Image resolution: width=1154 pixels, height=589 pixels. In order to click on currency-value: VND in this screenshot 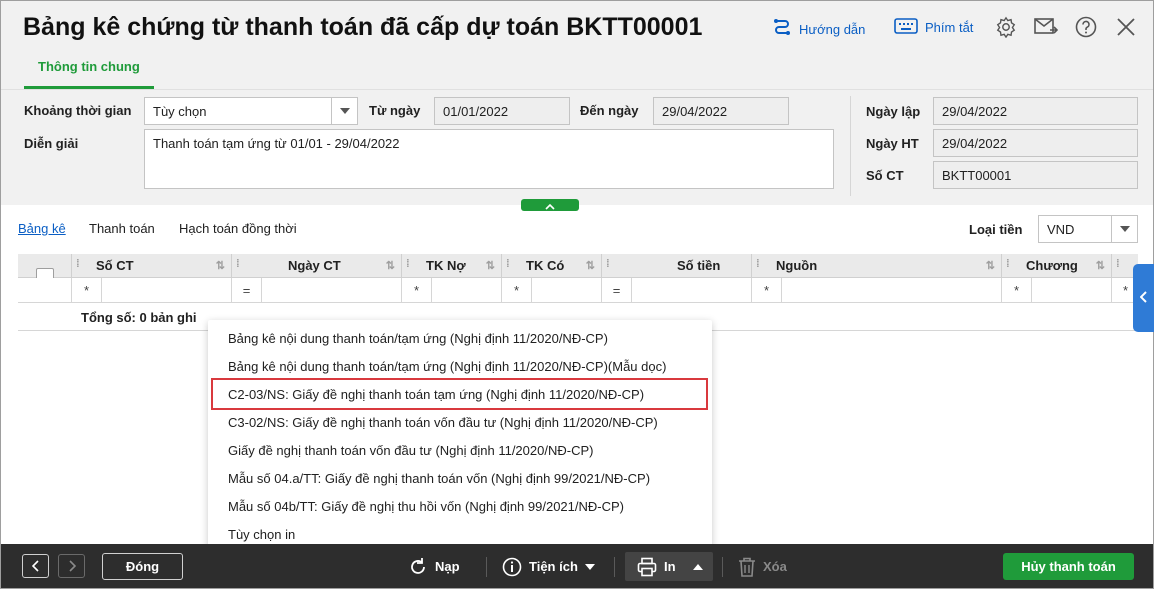, I will do `click(1061, 229)`.